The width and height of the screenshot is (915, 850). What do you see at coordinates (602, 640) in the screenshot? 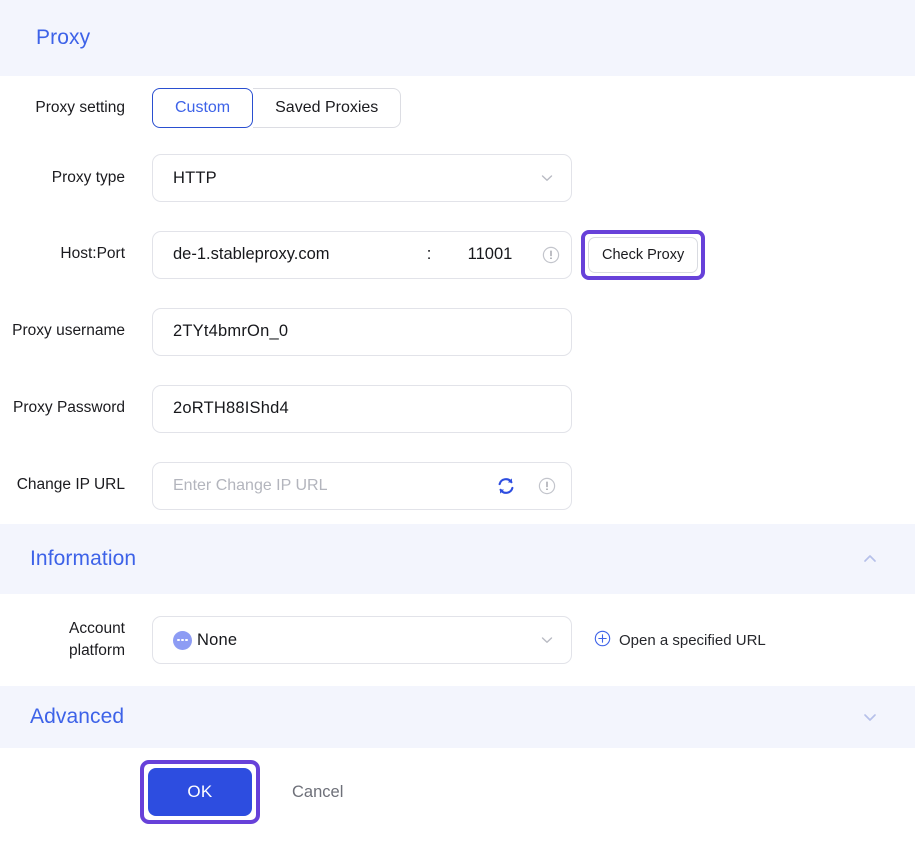
I see `plus-circle-icon` at bounding box center [602, 640].